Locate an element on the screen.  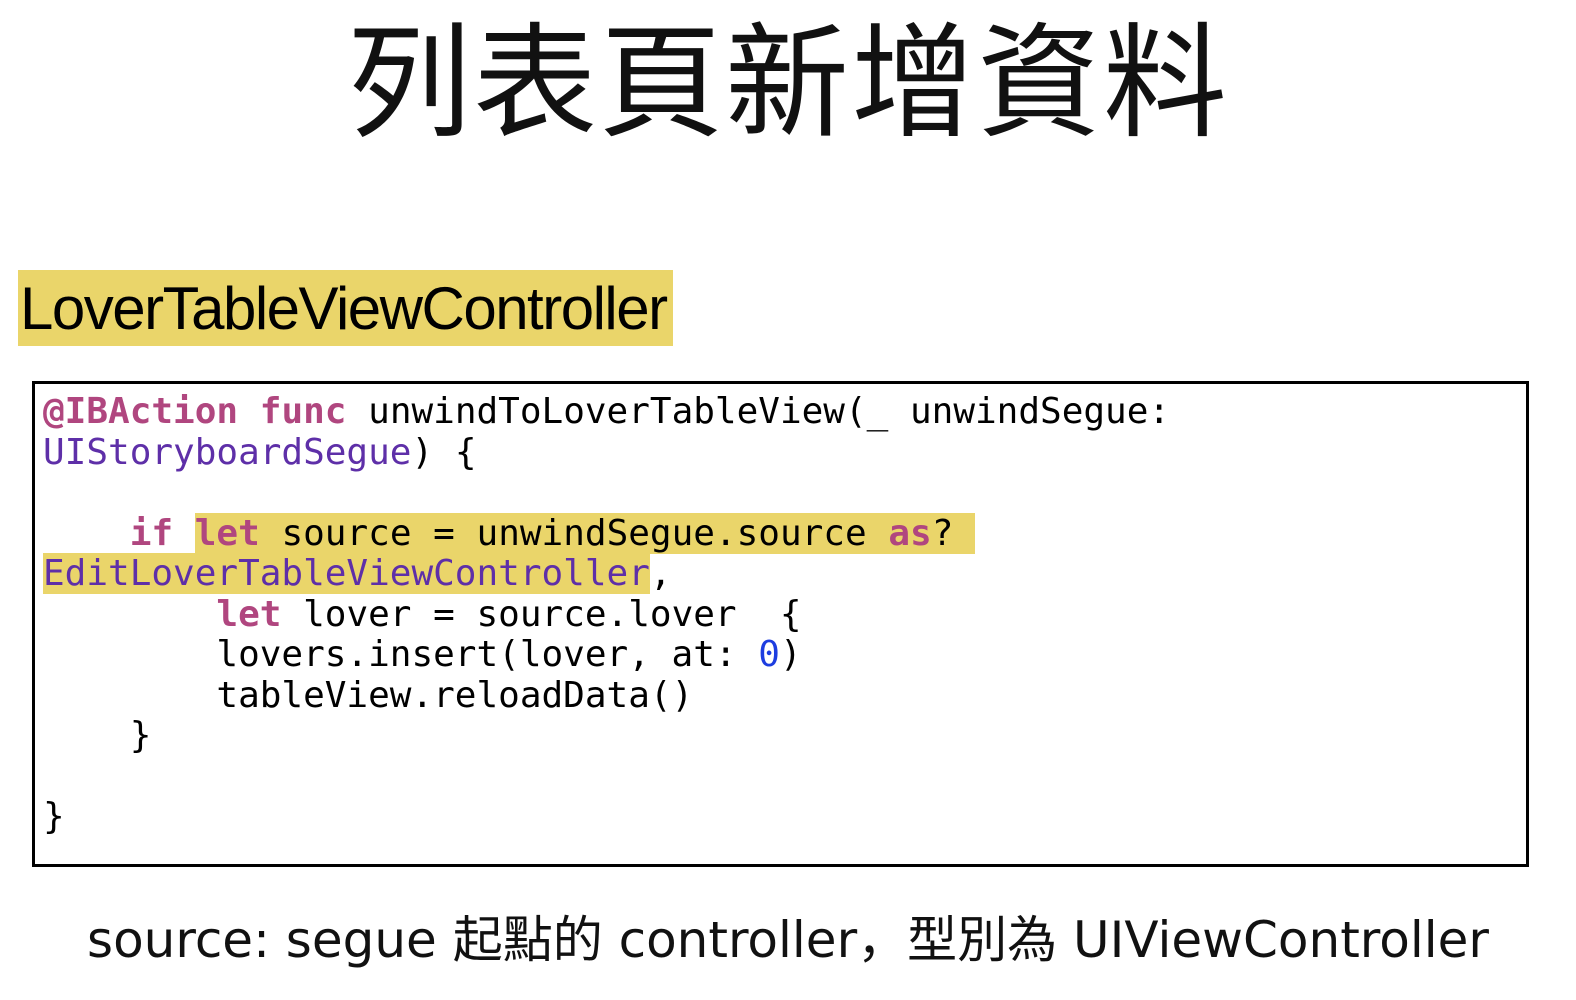
code-insert-call: lovers.insert(lover, at: is located at coordinates (401, 654).